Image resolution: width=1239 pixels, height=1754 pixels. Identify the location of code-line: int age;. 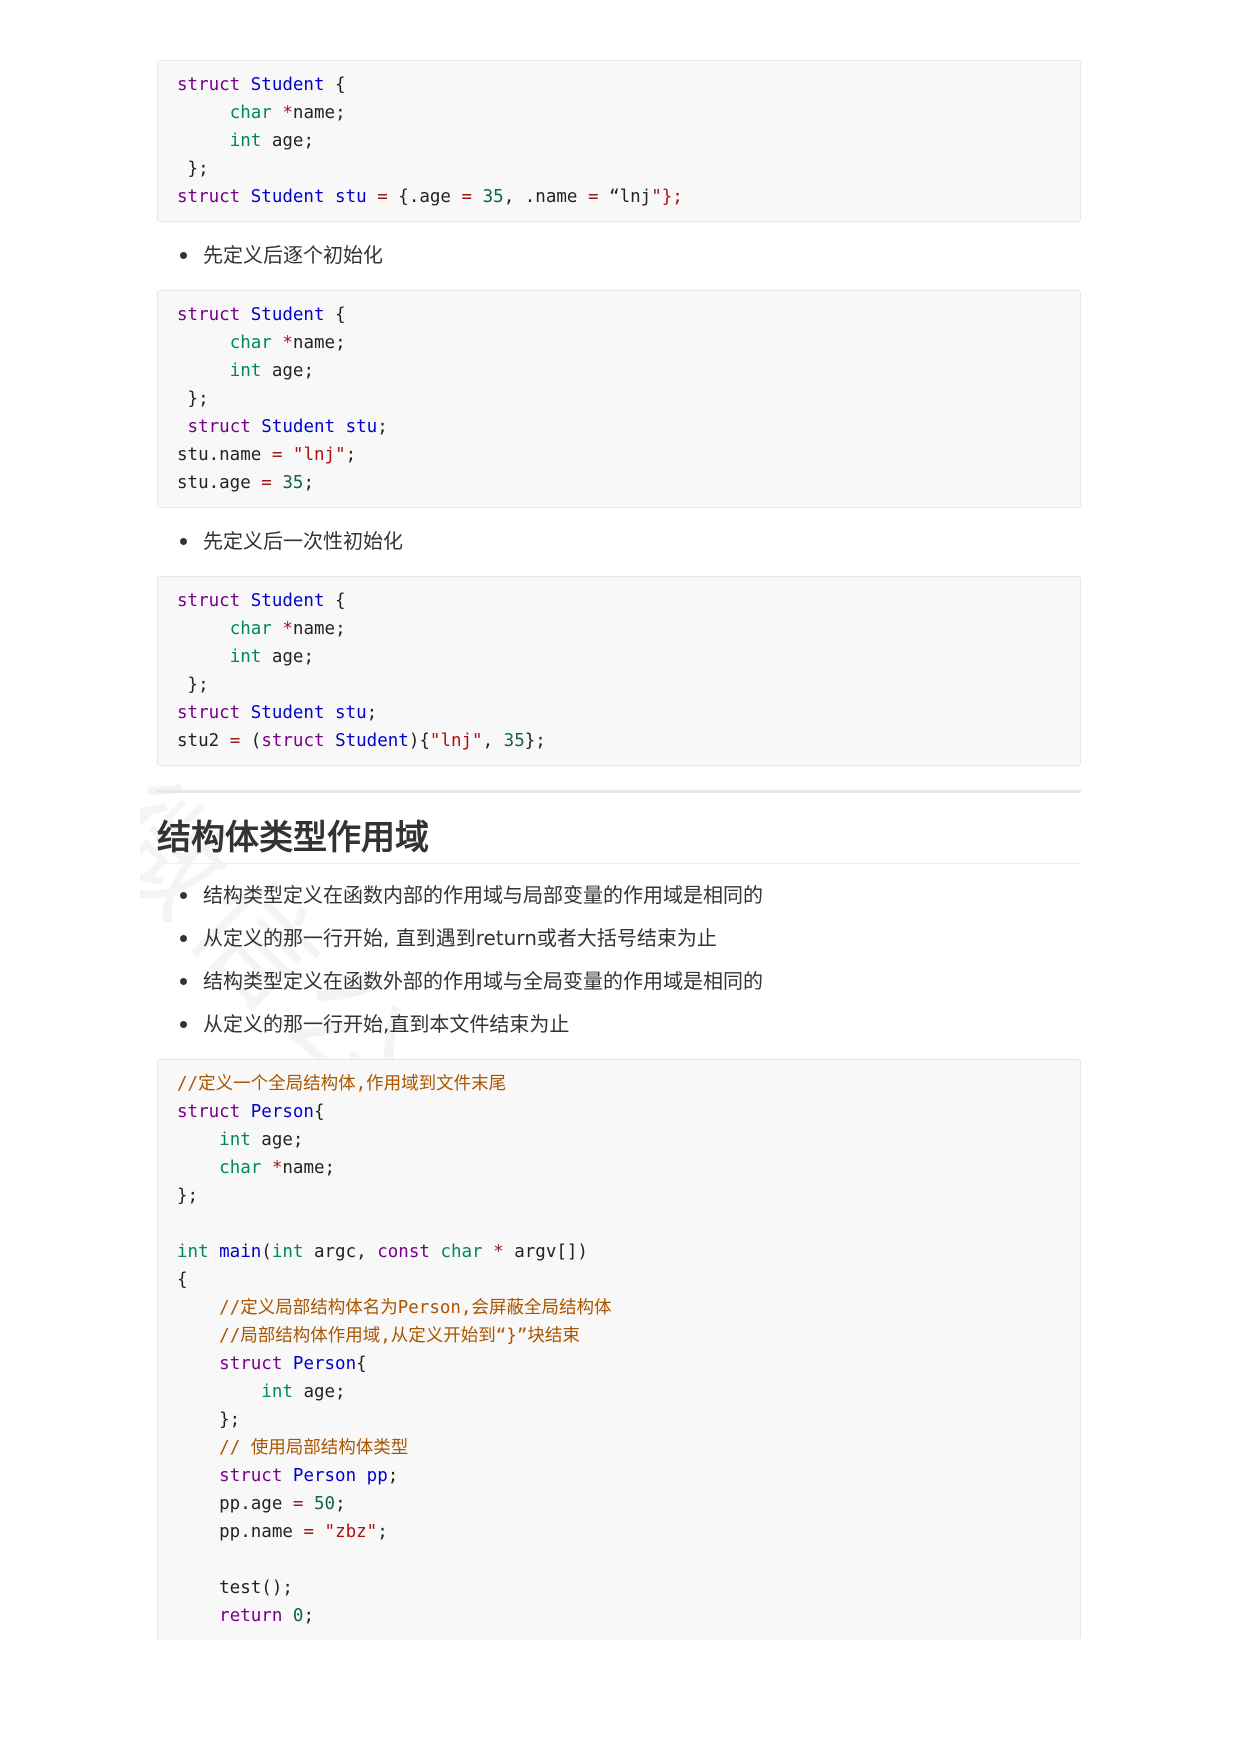
(619, 371).